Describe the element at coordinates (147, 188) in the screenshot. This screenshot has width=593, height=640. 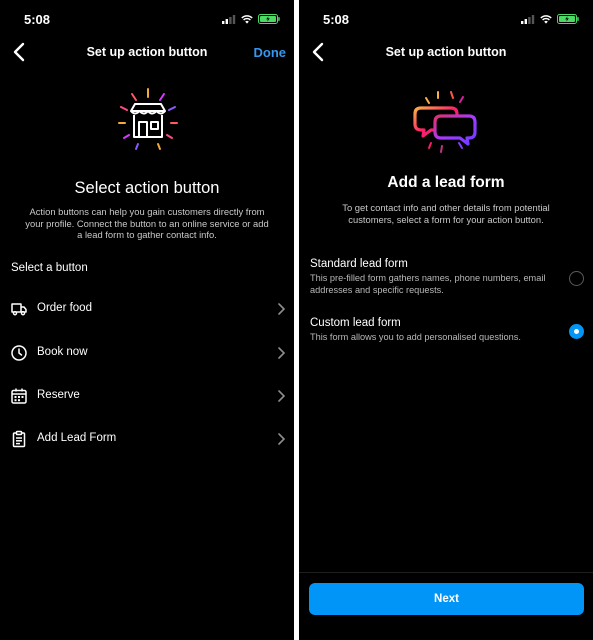
I see `page-heading: Select action button` at that location.